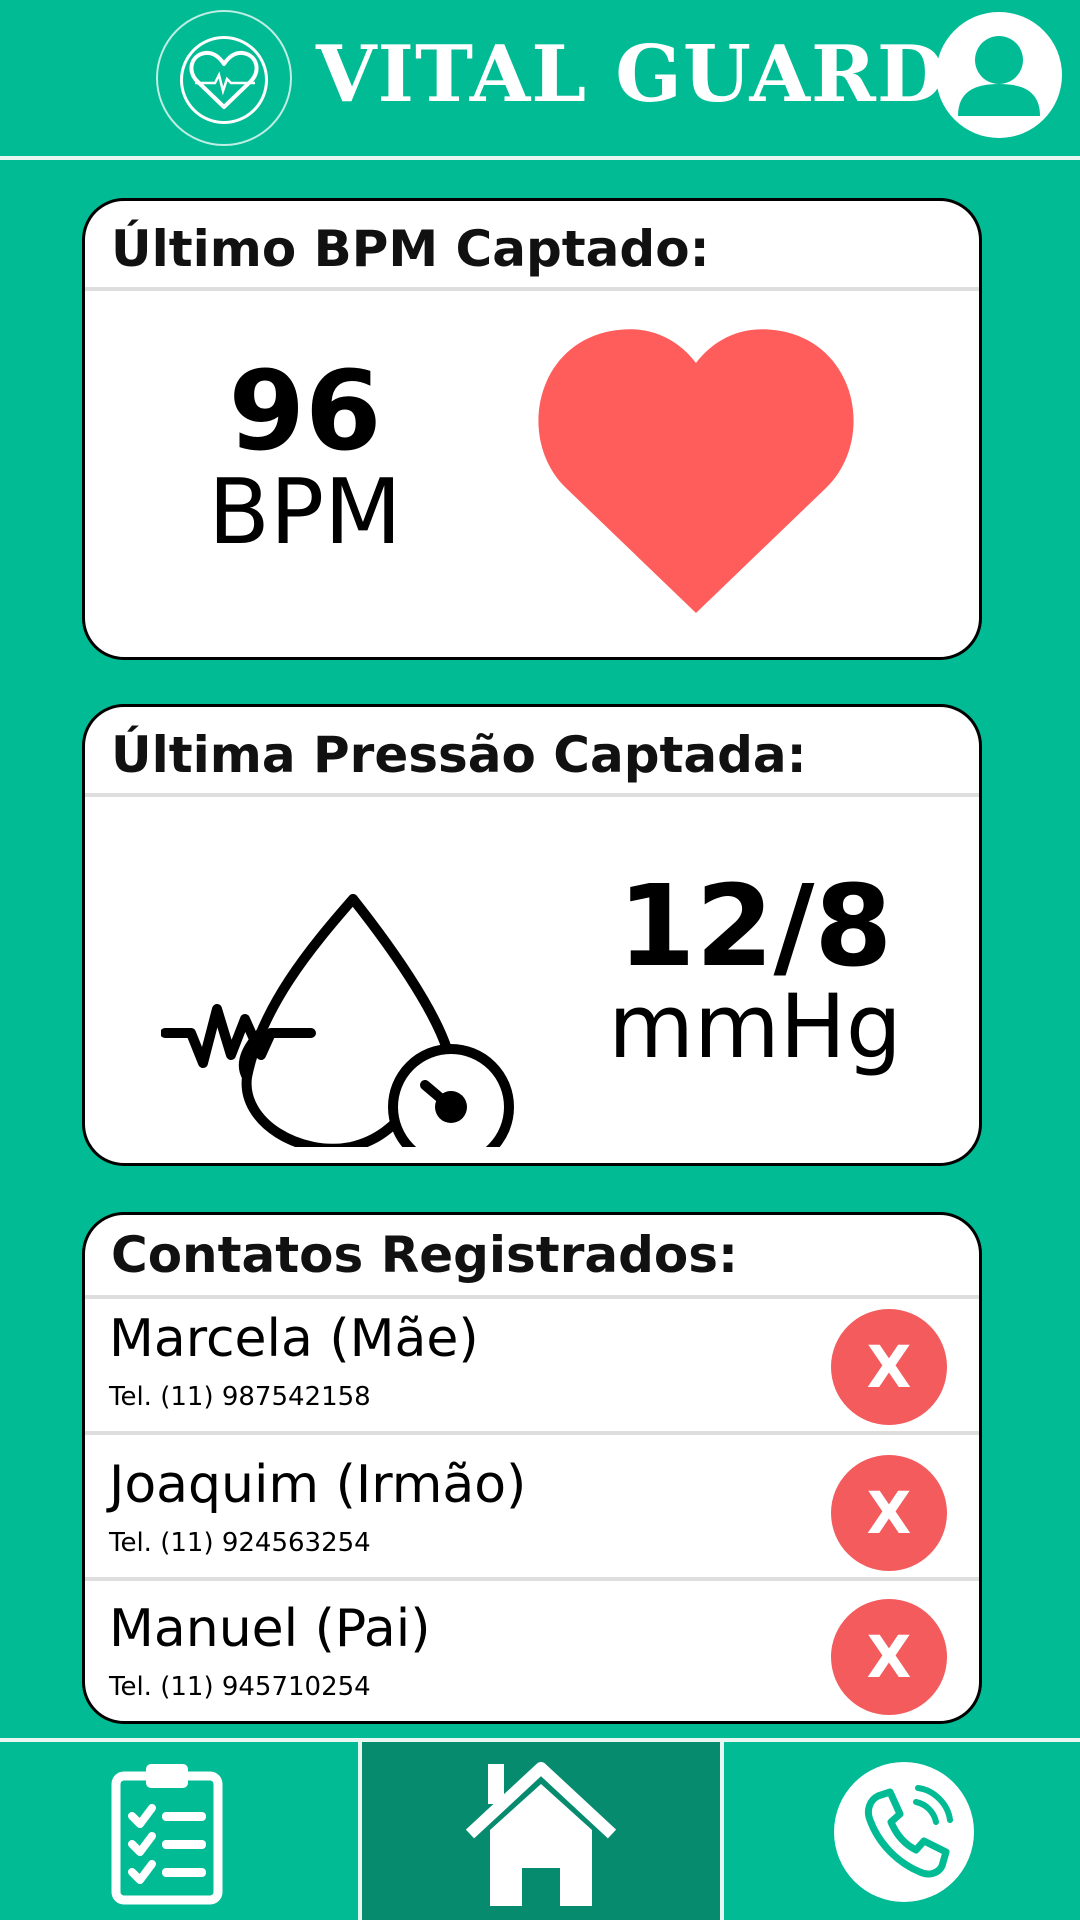  I want to click on user-icon, so click(999, 76).